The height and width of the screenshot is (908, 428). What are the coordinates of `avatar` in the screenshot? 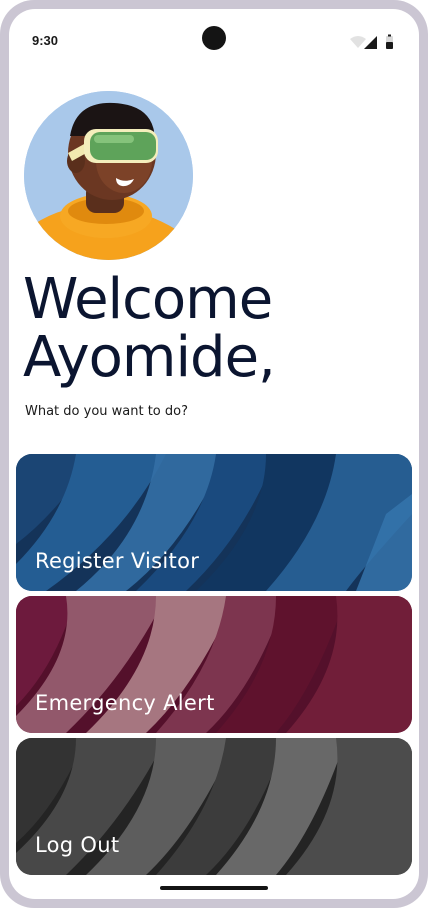 It's located at (108, 175).